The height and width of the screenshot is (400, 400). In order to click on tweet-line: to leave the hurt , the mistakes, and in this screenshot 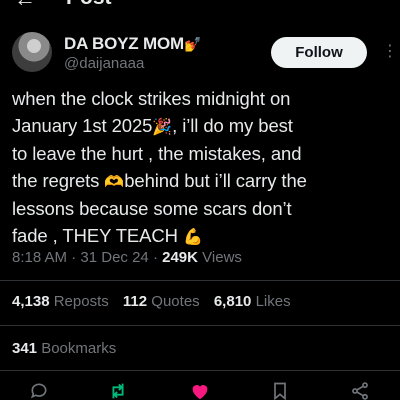, I will do `click(200, 154)`.